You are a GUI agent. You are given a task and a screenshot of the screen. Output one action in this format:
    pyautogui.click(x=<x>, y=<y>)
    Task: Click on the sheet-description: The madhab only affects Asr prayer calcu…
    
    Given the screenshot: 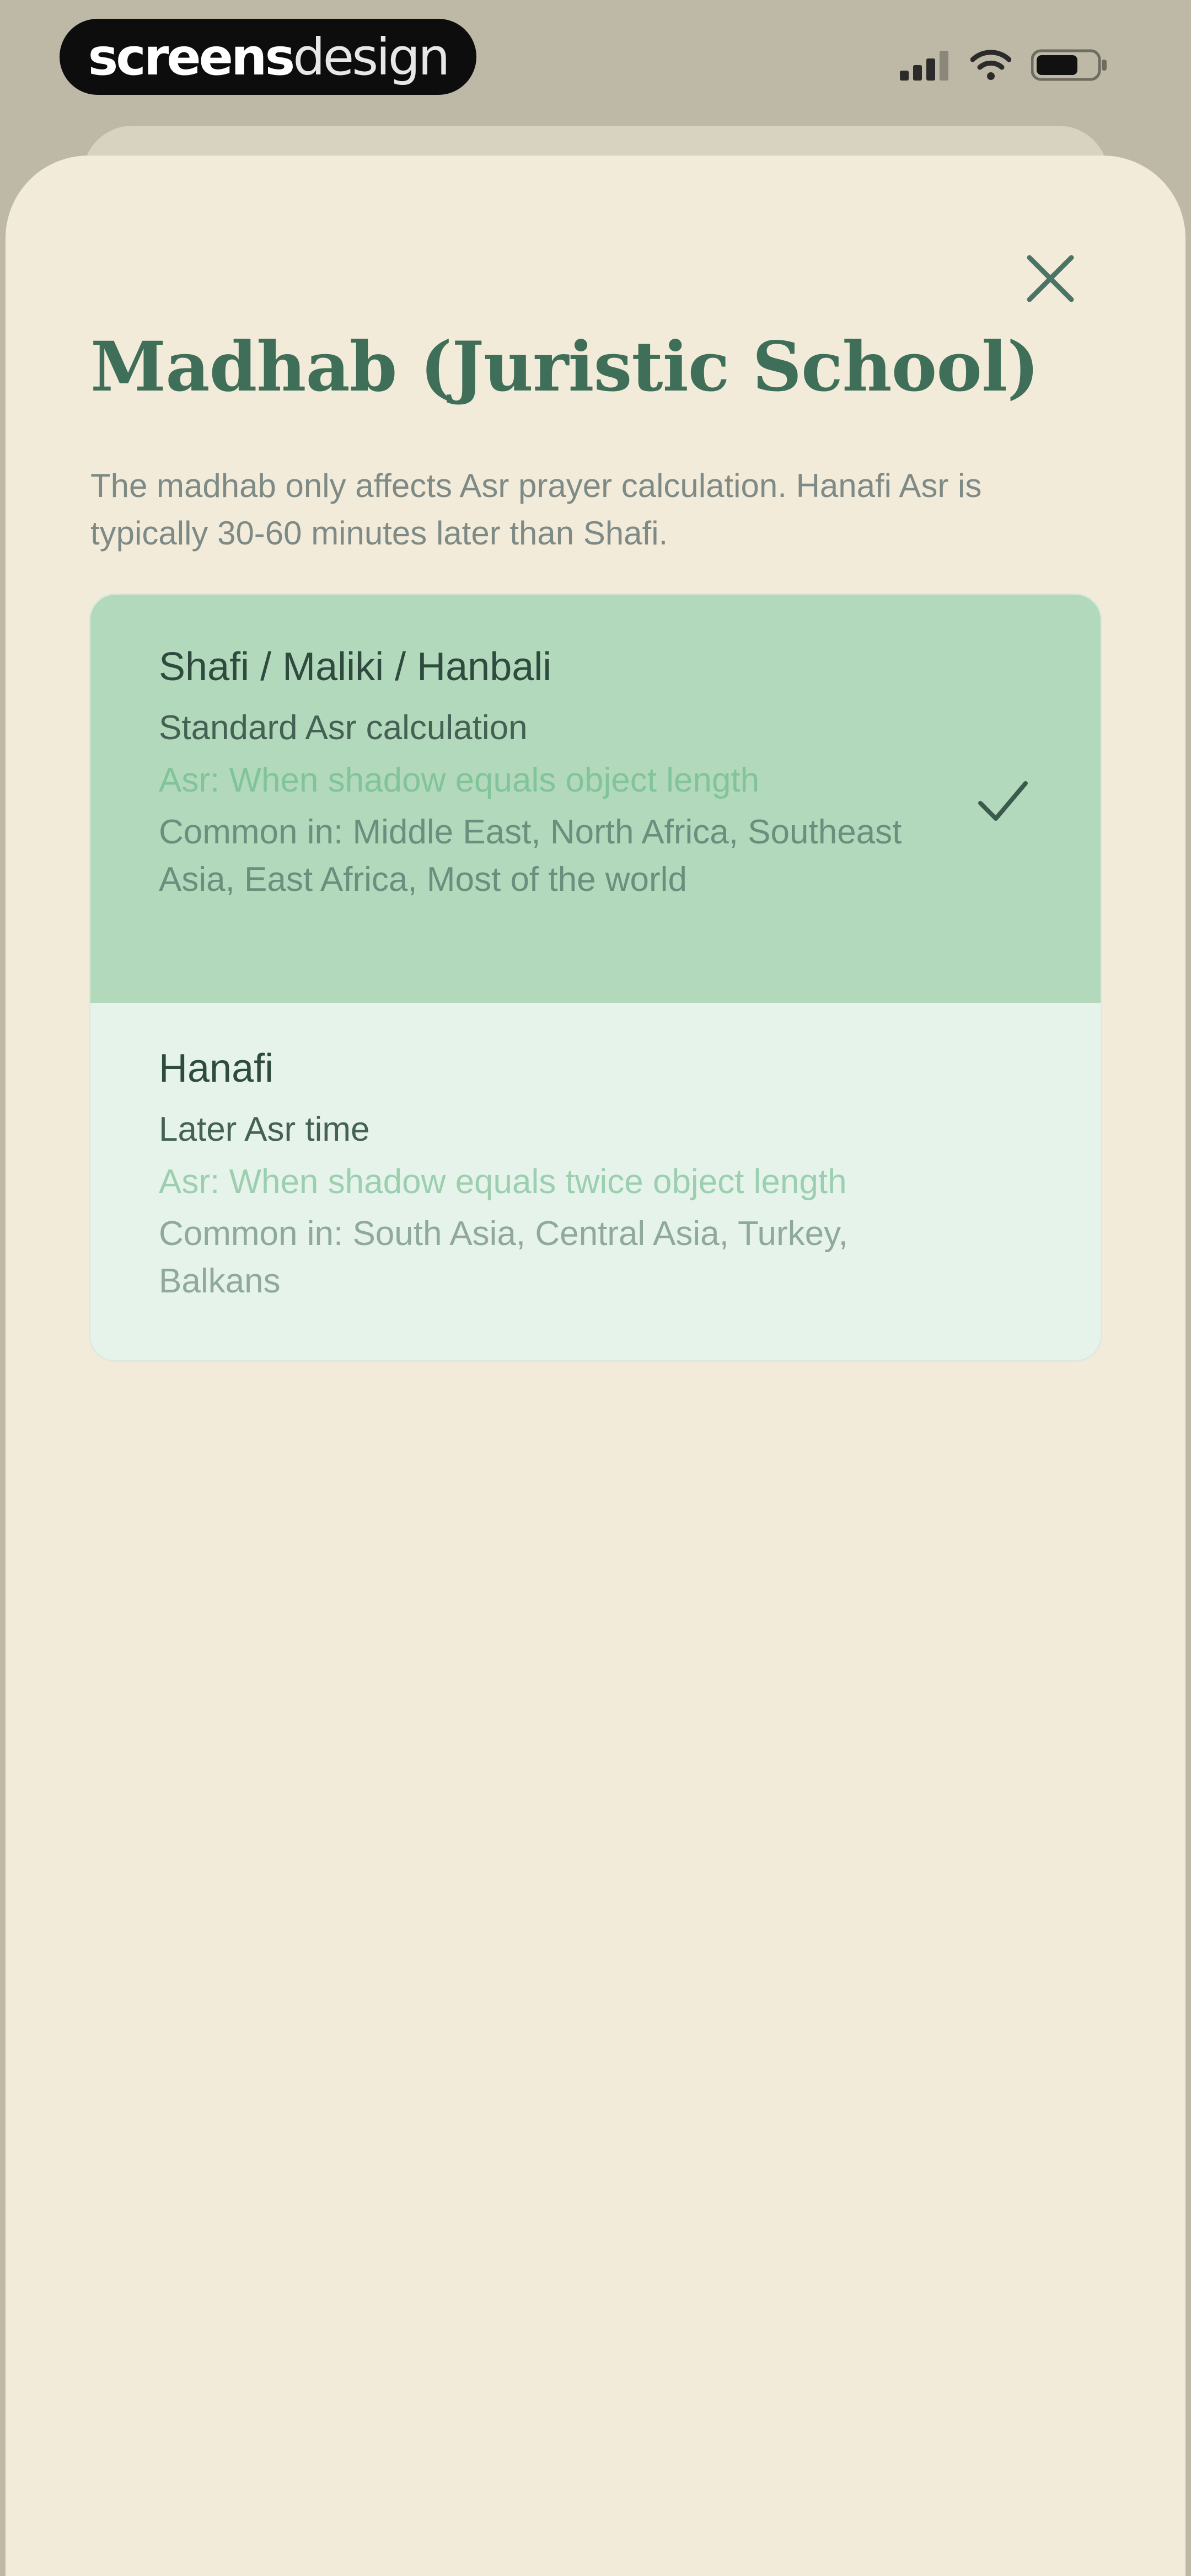 What is the action you would take?
    pyautogui.click(x=536, y=509)
    